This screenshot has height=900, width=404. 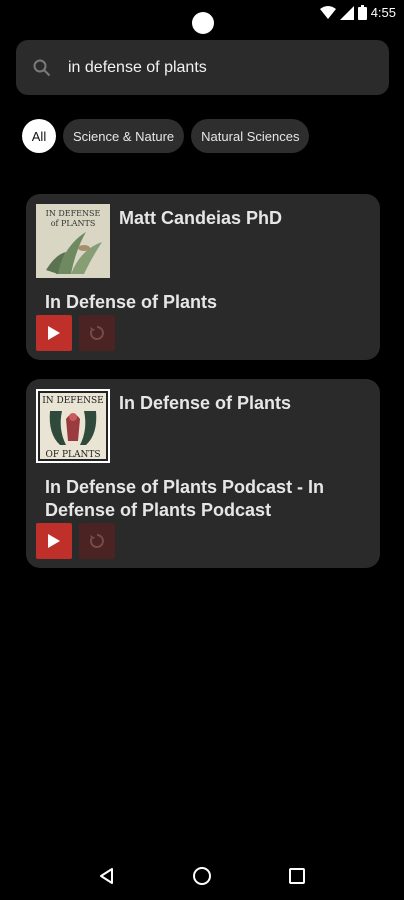 What do you see at coordinates (205, 403) in the screenshot?
I see `result-author: In Defense of Plants` at bounding box center [205, 403].